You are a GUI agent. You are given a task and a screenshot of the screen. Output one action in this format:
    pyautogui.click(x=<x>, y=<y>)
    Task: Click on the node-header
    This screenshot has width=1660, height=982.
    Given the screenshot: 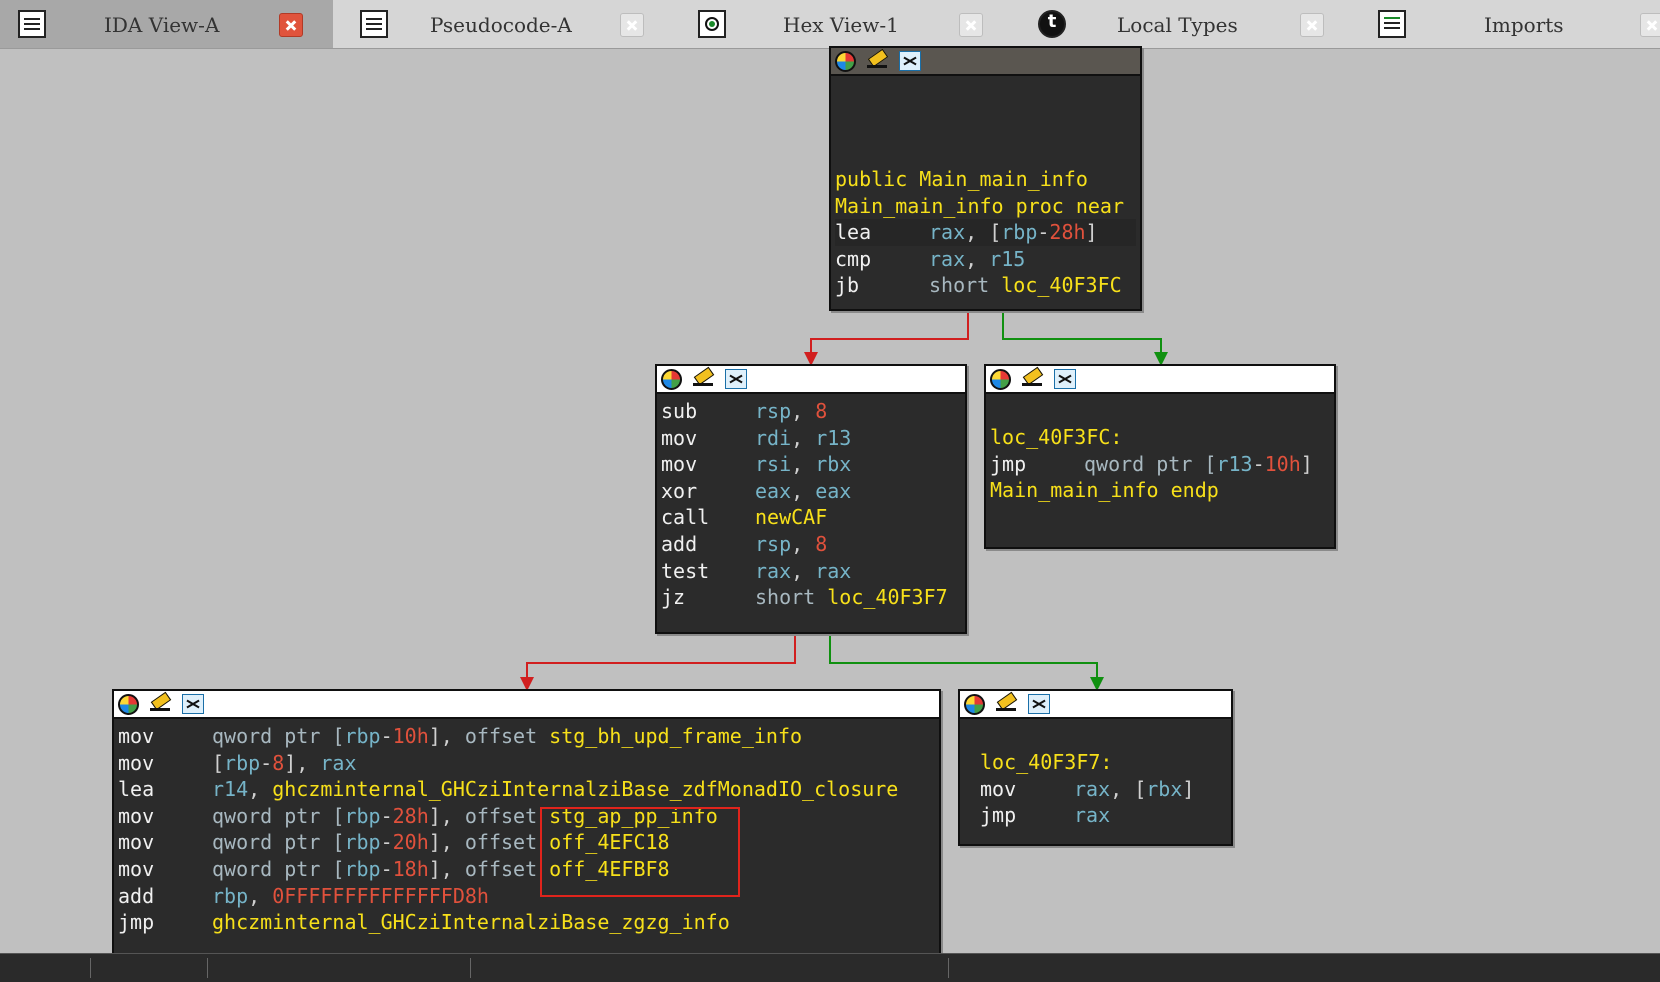 What is the action you would take?
    pyautogui.click(x=985, y=62)
    